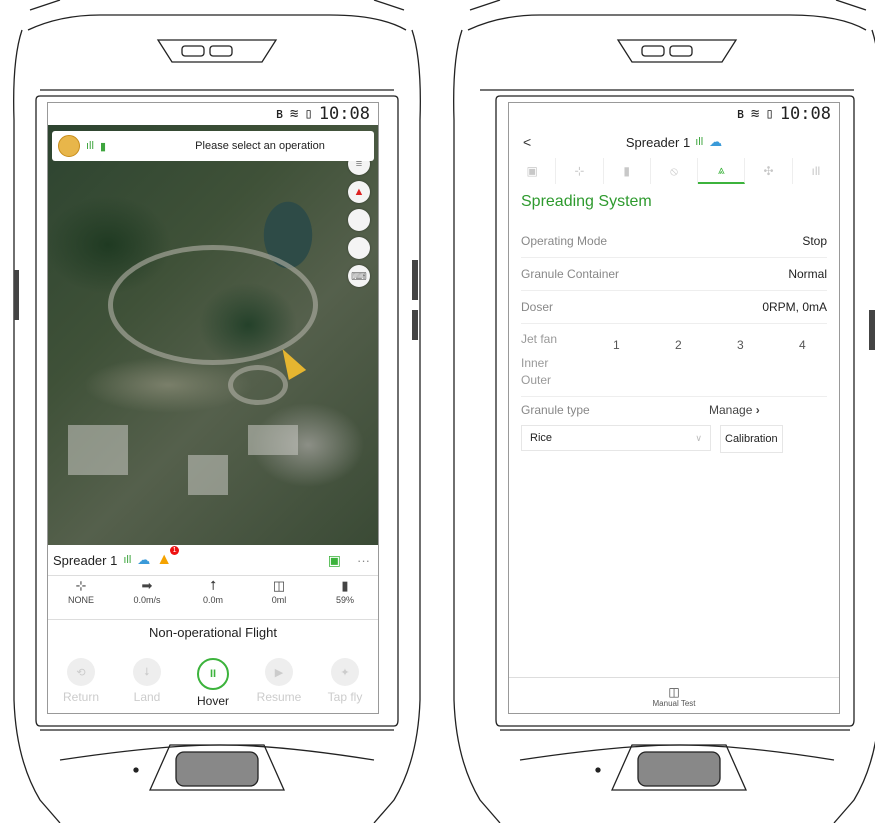 Image resolution: width=875 pixels, height=823 pixels. I want to click on jet-fan-label: Jet fan, so click(539, 339).